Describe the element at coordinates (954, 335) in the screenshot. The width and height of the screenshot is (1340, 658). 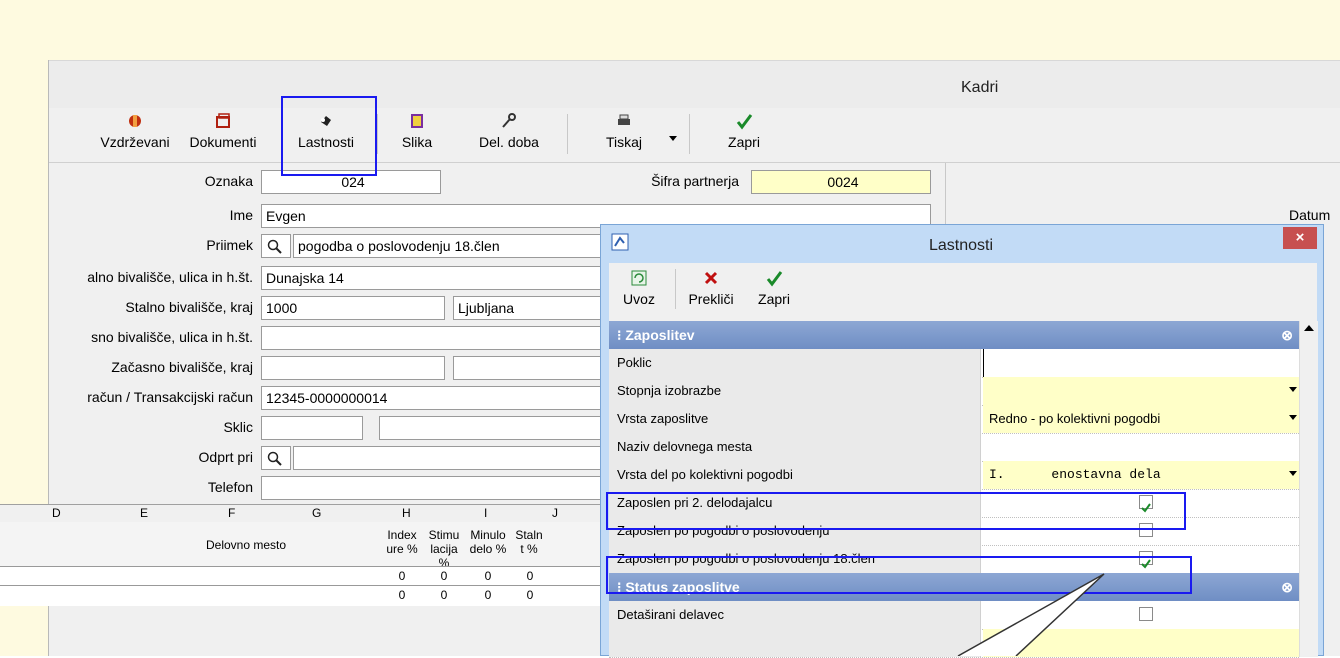
I see `section-zaposlitev: ⁝ Zaposlitev ⊗` at that location.